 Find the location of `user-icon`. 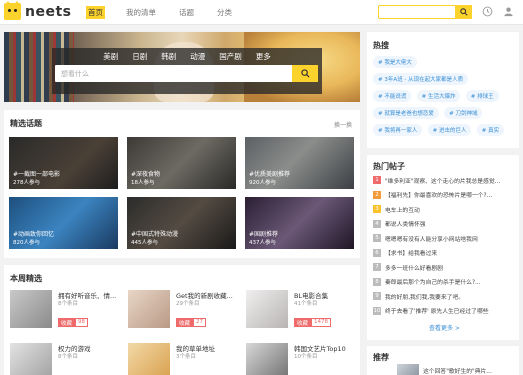

user-icon is located at coordinates (508, 11).